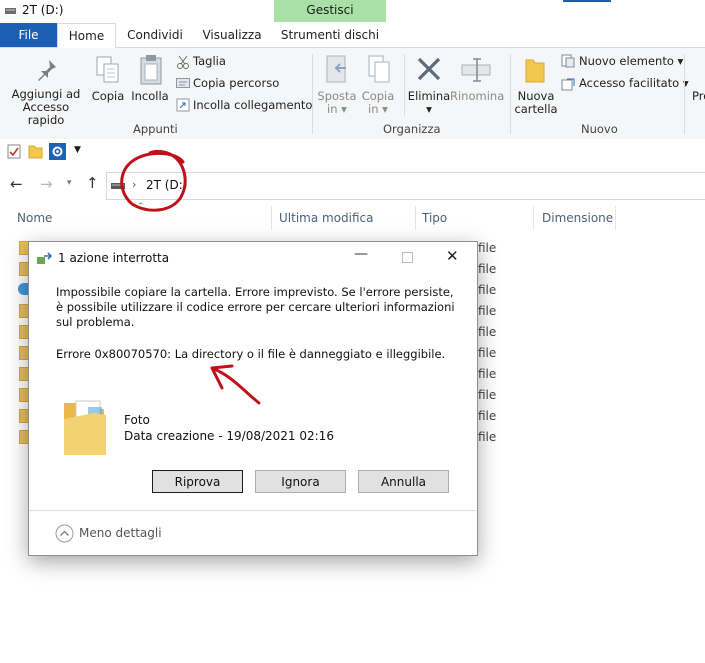 The height and width of the screenshot is (663, 705). I want to click on tab-view: Visualizza, so click(232, 35).